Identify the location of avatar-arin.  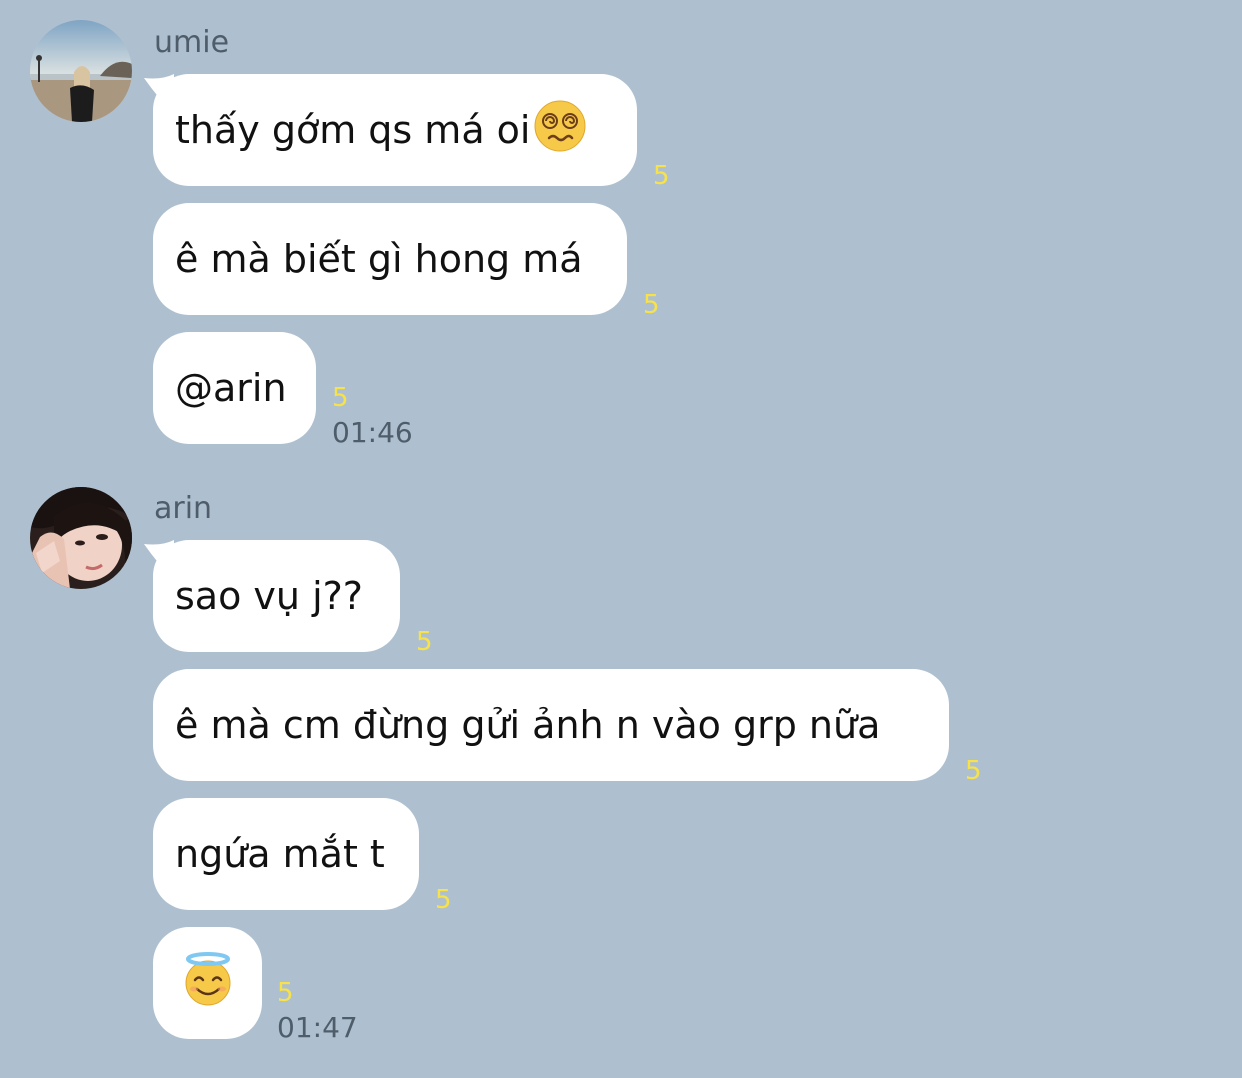
(81, 538).